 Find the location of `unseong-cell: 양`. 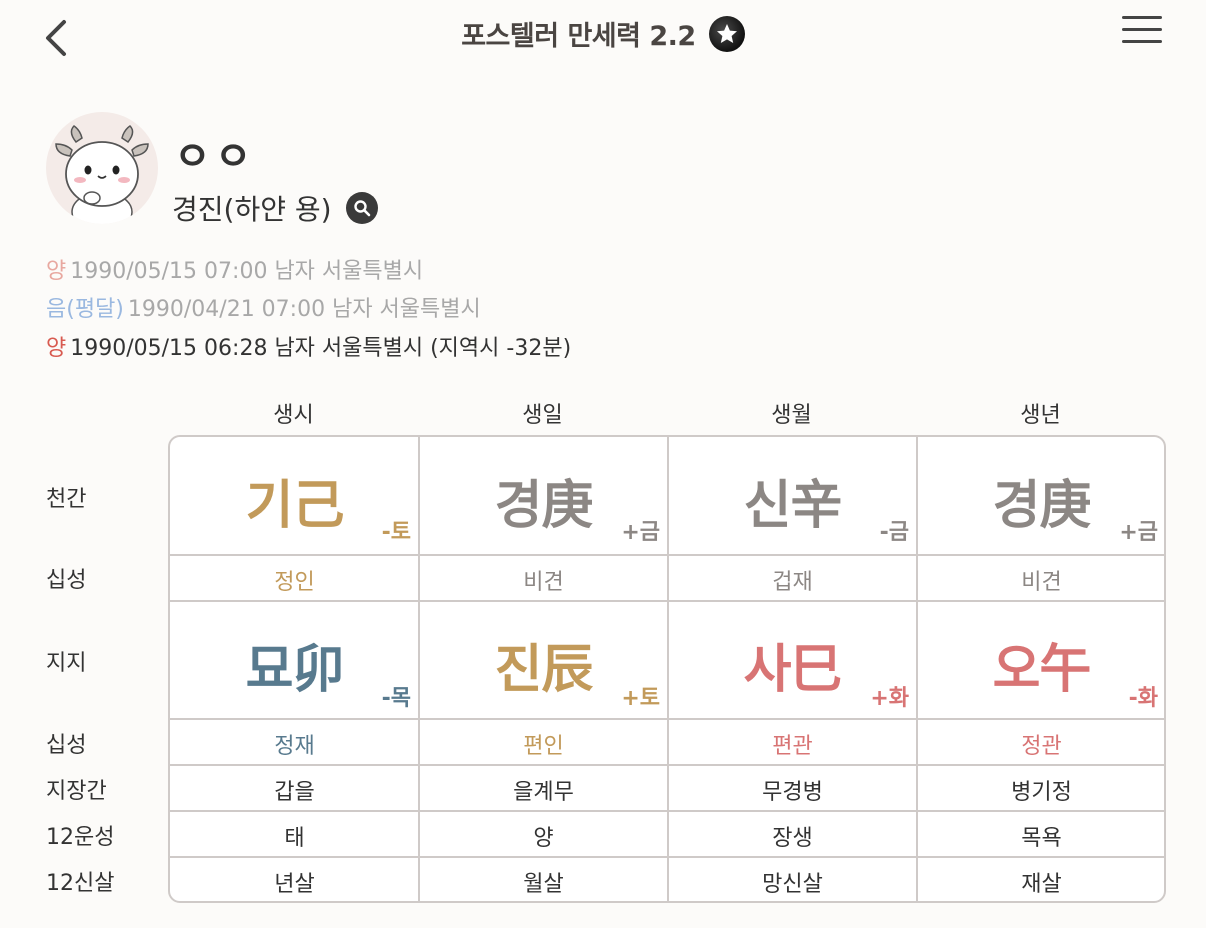

unseong-cell: 양 is located at coordinates (543, 838).